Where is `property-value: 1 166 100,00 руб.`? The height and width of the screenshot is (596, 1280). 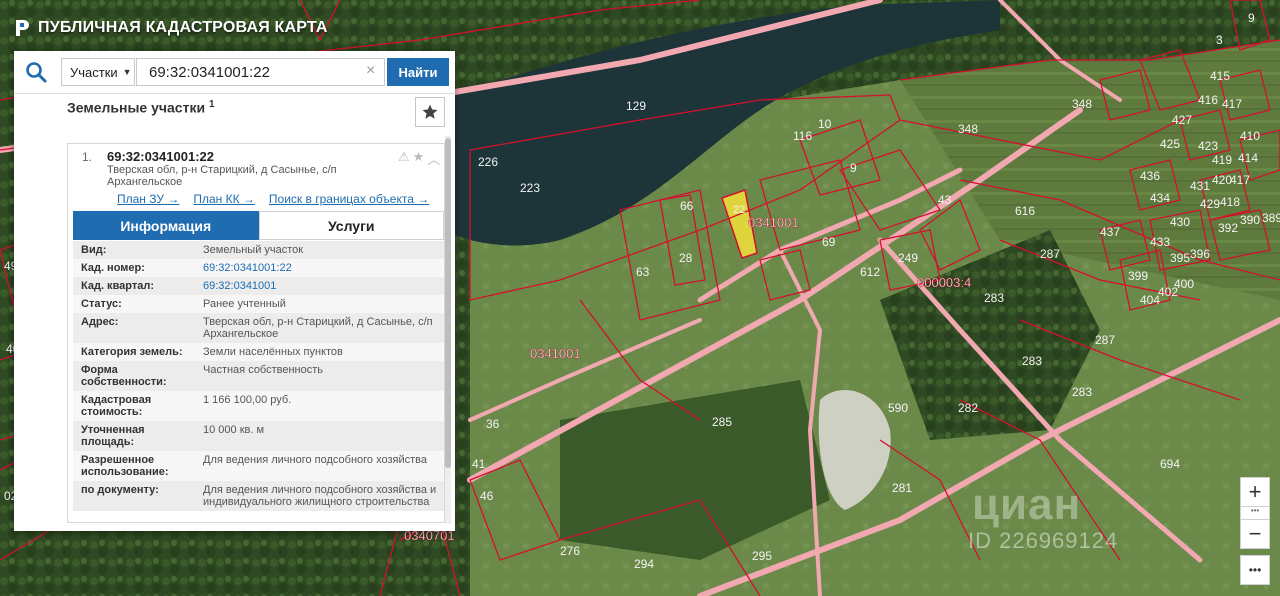
property-value: 1 166 100,00 руб. is located at coordinates (247, 400).